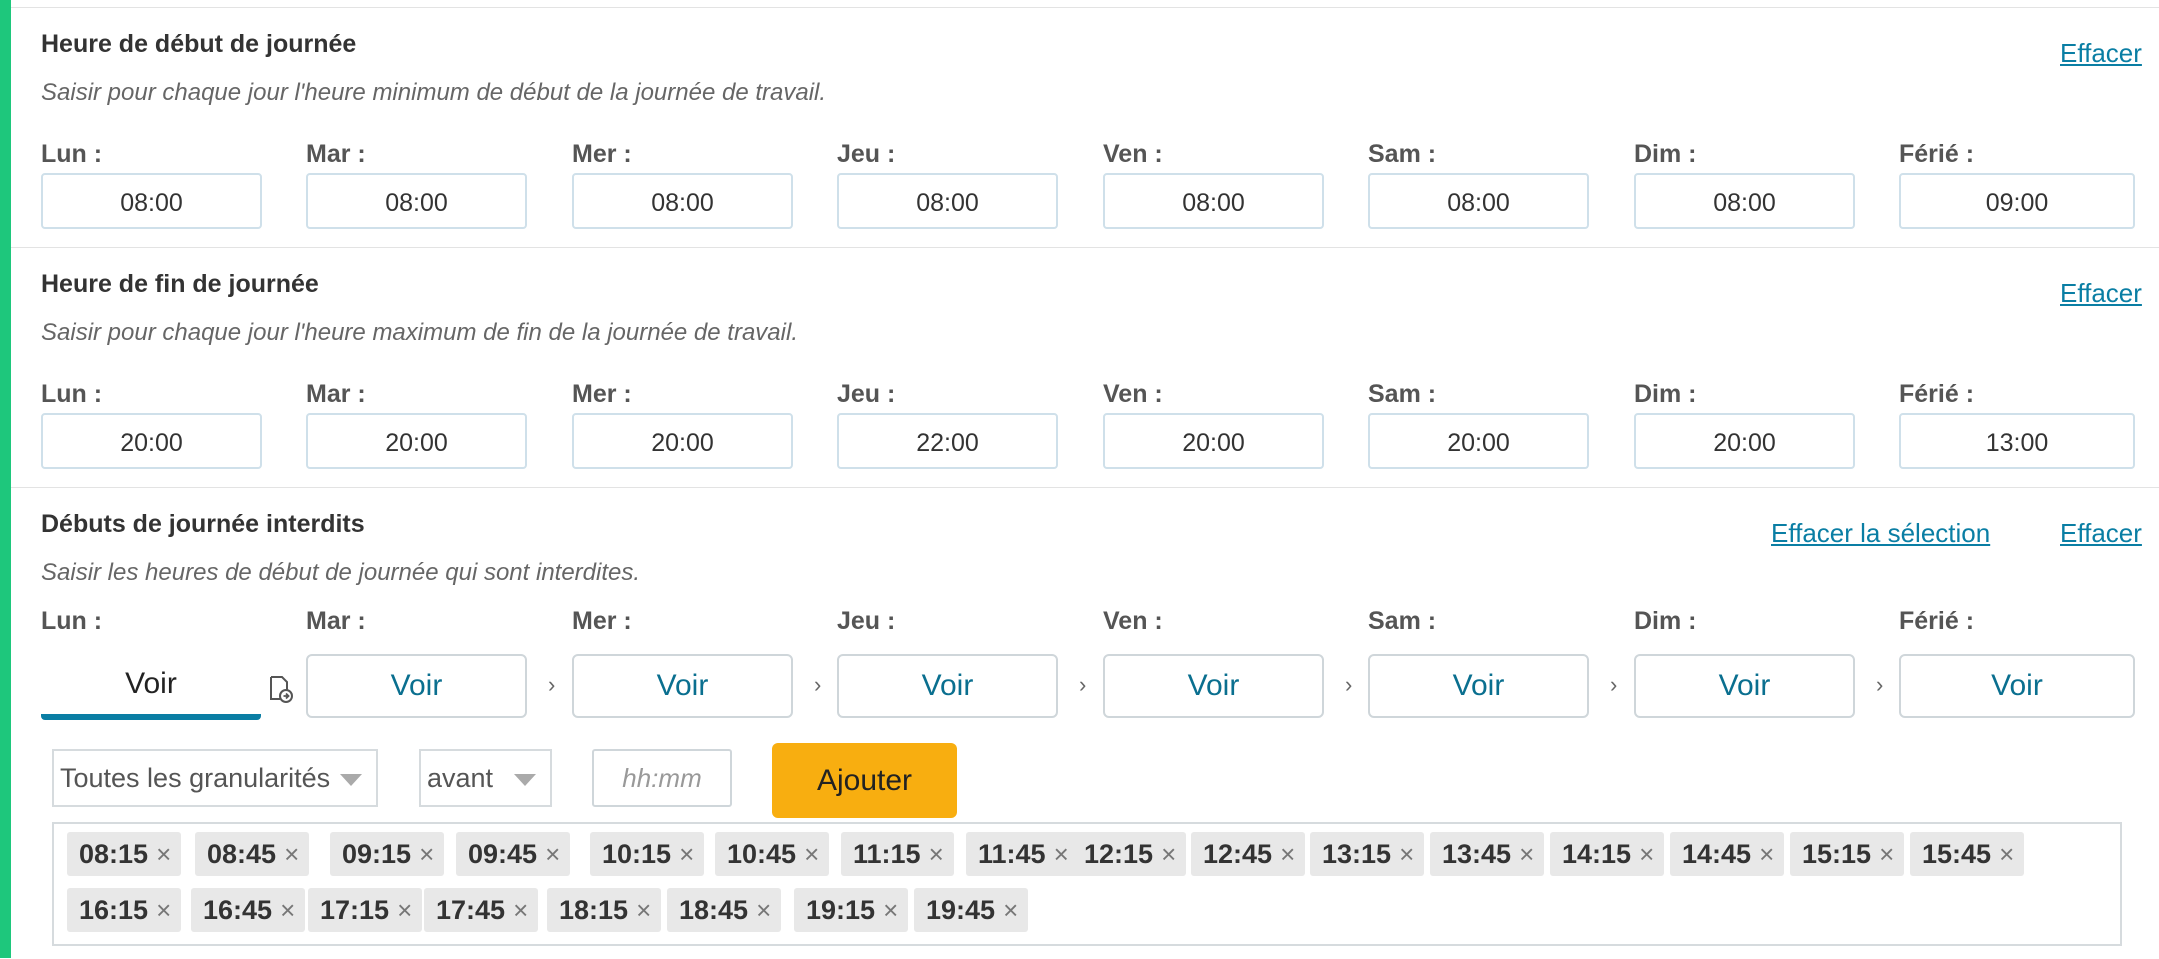 The height and width of the screenshot is (959, 2159). I want to click on tag-label: 16:45, so click(238, 910).